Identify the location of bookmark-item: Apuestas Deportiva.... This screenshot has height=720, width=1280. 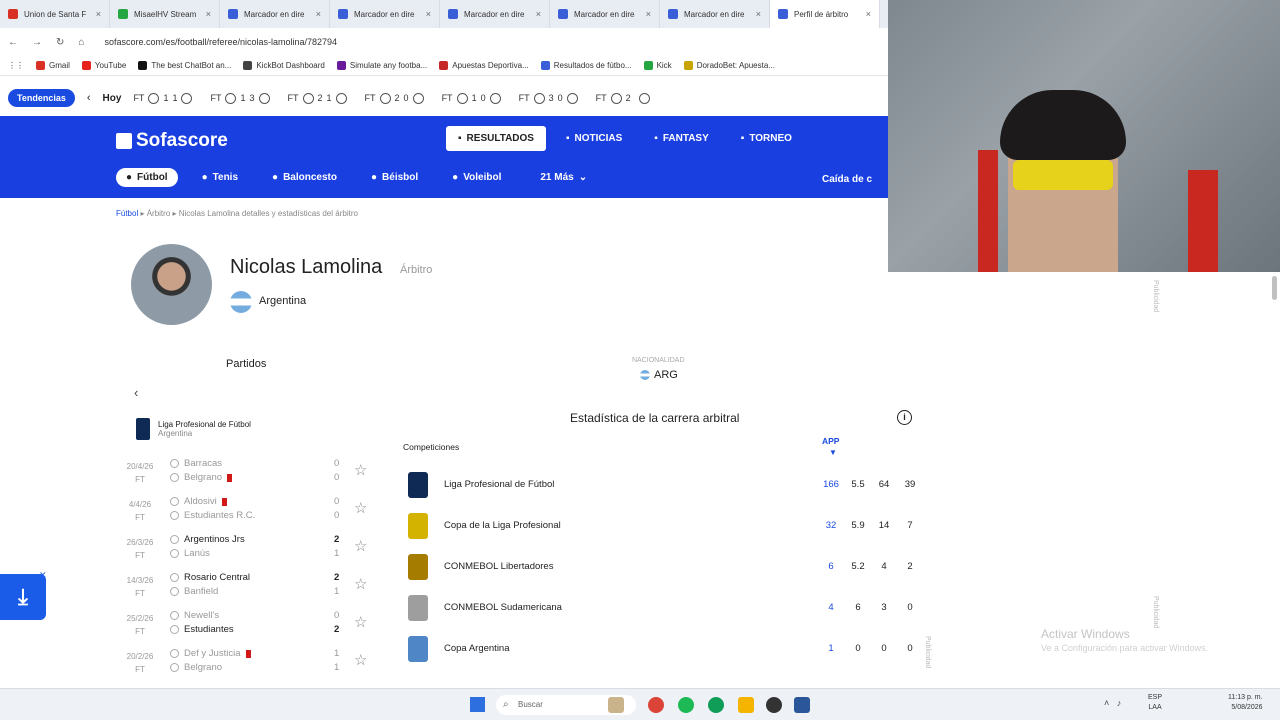
(484, 65).